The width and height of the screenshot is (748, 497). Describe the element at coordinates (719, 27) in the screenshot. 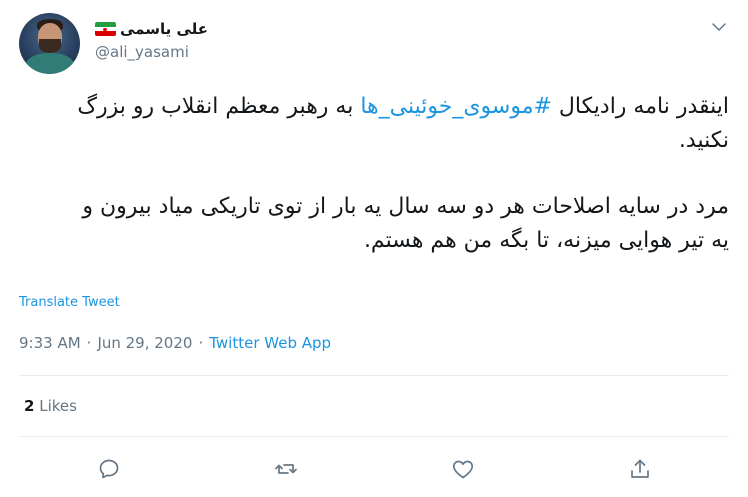

I see `chevron-down-icon` at that location.